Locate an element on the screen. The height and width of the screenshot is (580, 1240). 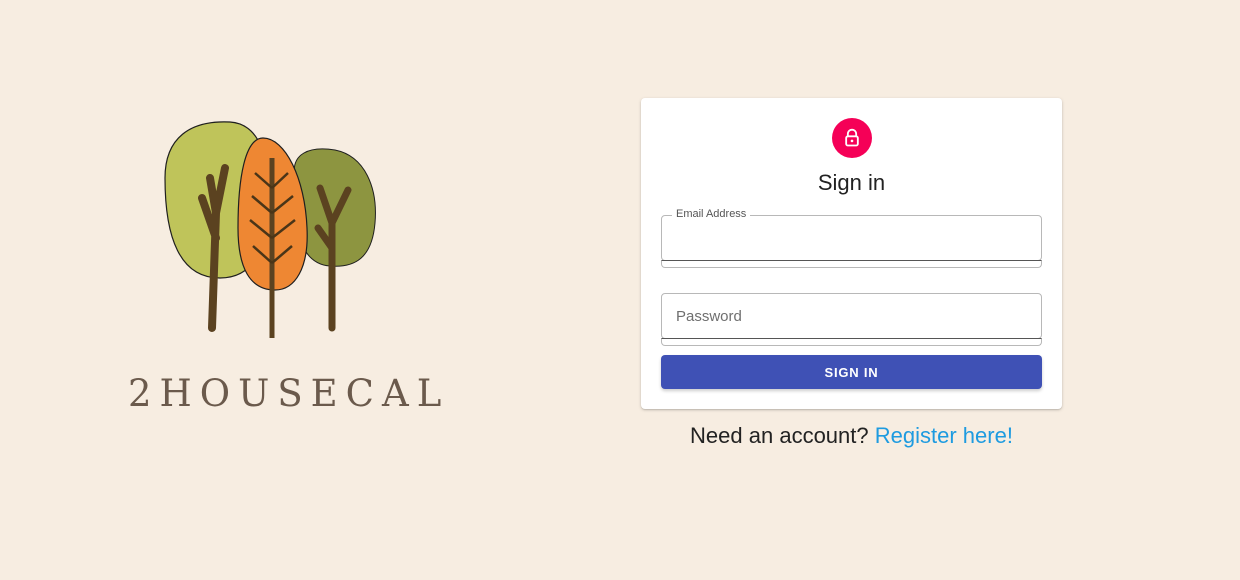
register-link: Register here! is located at coordinates (944, 435).